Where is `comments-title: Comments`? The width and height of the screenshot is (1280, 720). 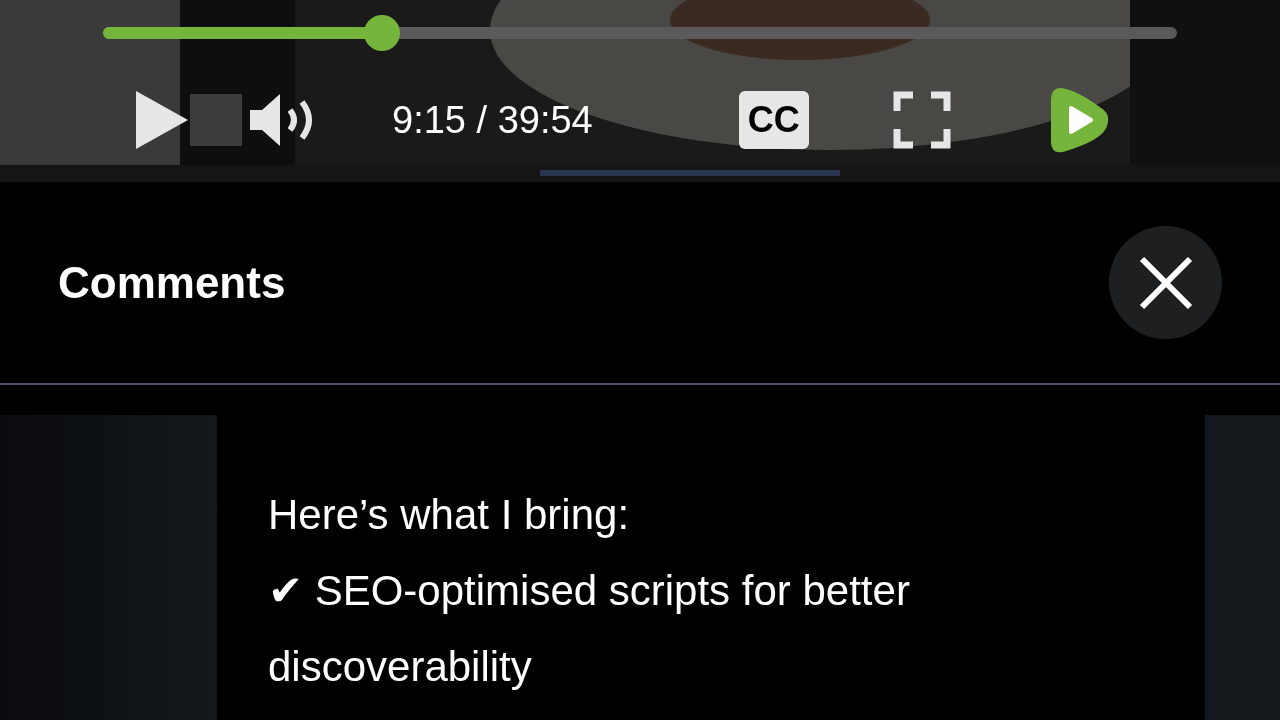 comments-title: Comments is located at coordinates (172, 282).